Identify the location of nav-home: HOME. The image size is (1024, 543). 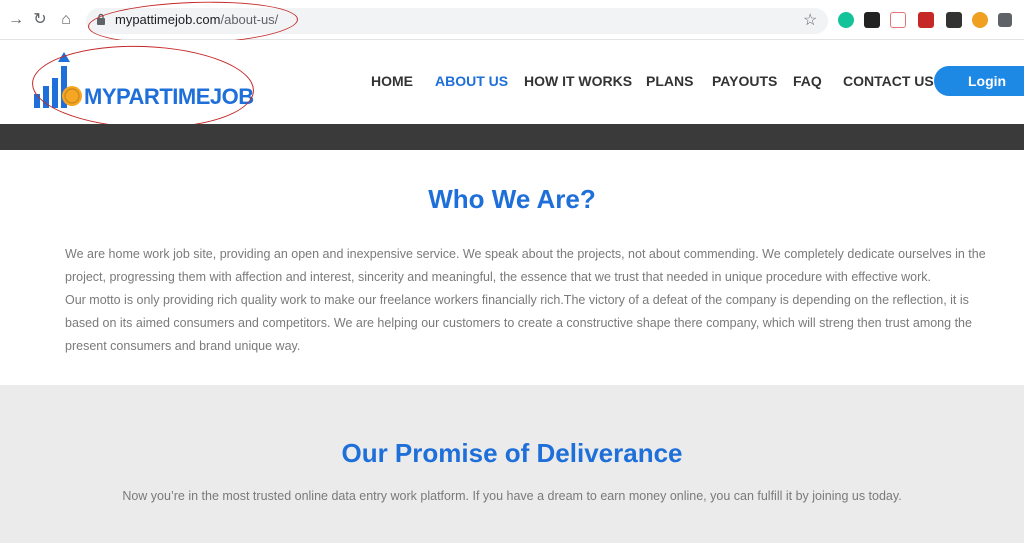
(392, 81).